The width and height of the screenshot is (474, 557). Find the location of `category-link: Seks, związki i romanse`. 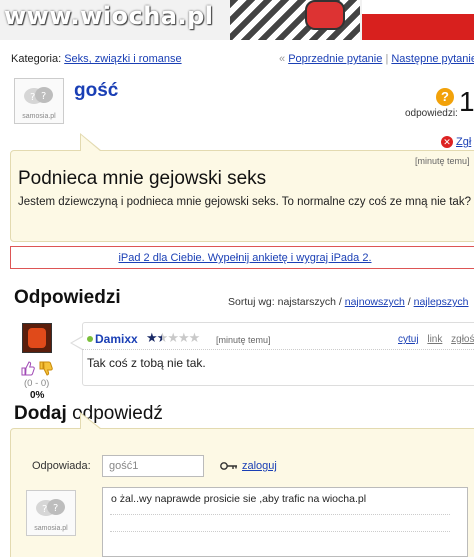

category-link: Seks, związki i romanse is located at coordinates (122, 59).